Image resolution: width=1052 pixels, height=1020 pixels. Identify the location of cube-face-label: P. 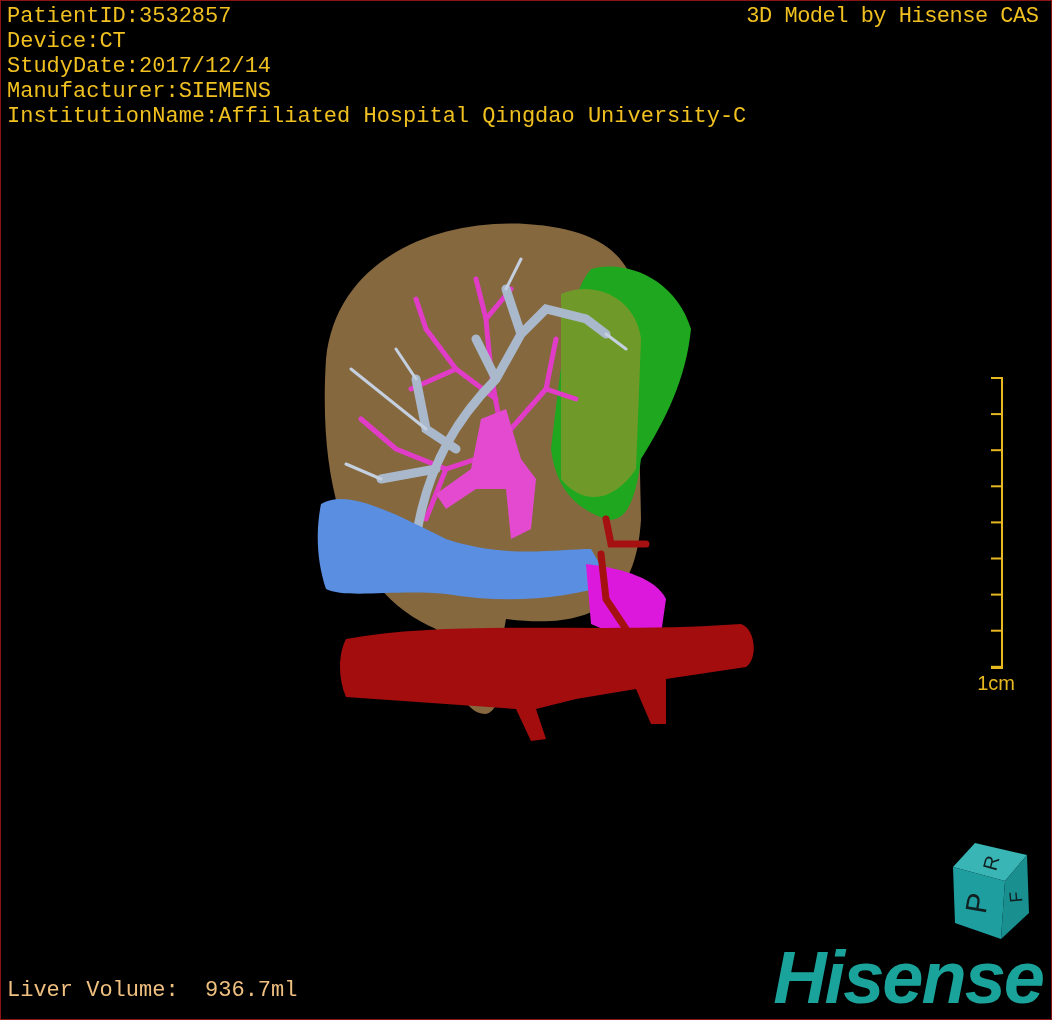
(977, 903).